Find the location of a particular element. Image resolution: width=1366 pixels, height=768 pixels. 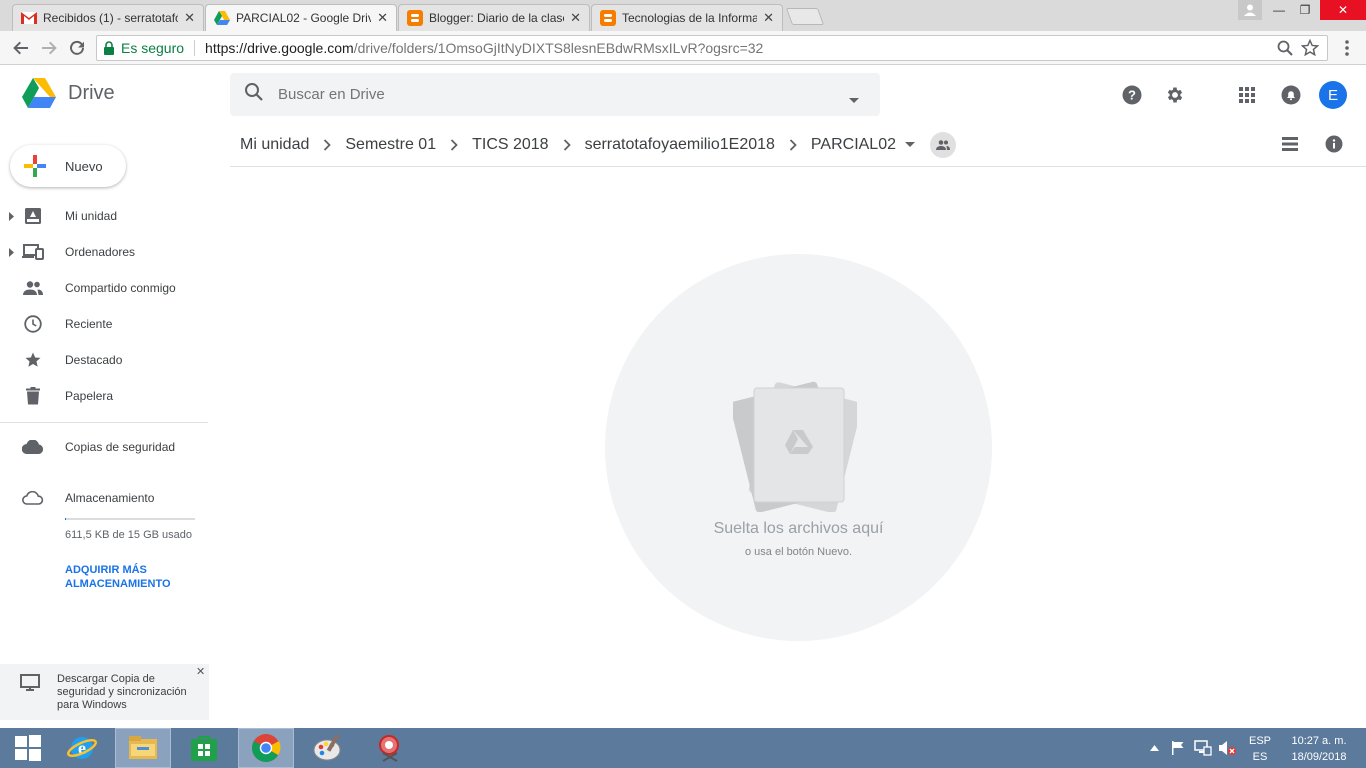

buy-storage-link: ADQUIRIR MÁS ALMACENAMIENTO is located at coordinates (130, 577).